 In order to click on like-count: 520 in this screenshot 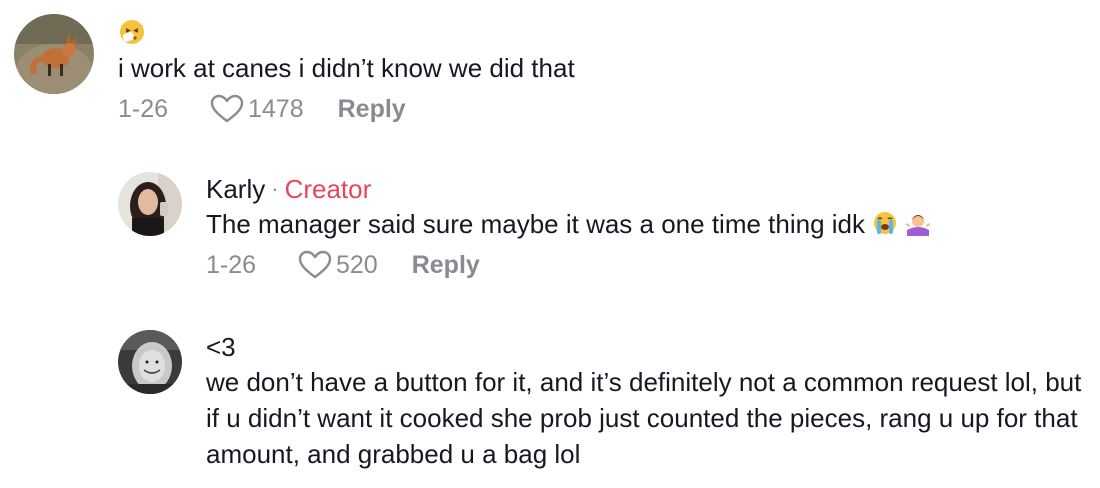, I will do `click(357, 264)`.